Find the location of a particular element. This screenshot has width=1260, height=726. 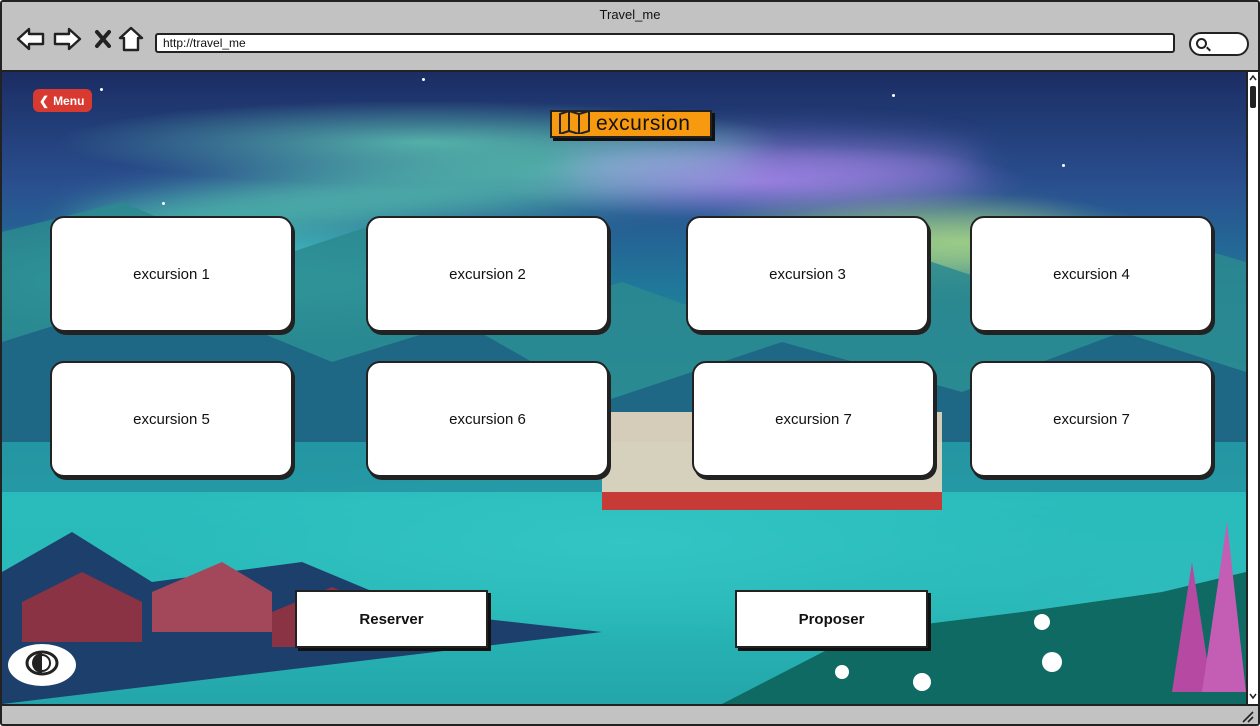

status-bar is located at coordinates (630, 714).